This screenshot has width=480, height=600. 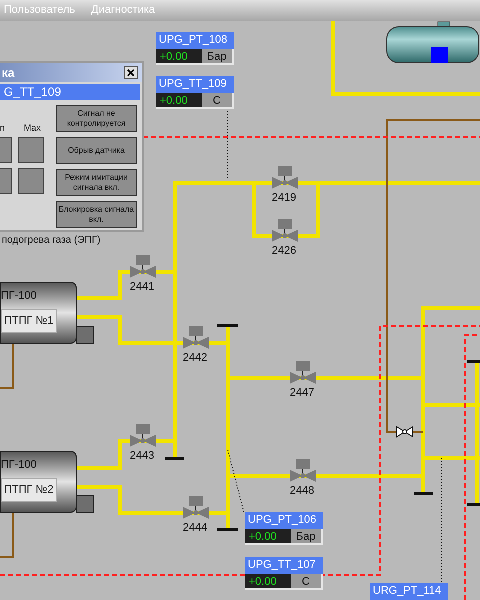 I want to click on tag-name: UPG_TT_109, so click(x=195, y=84).